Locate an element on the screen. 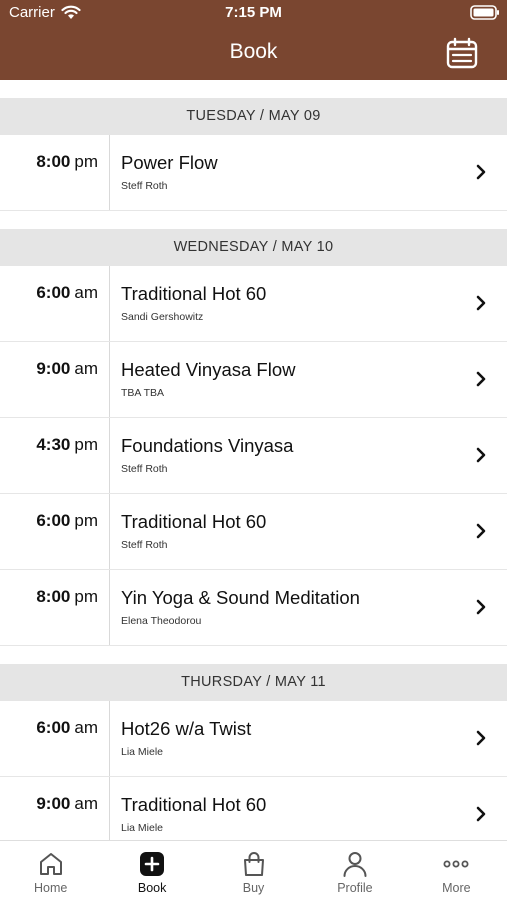  tab-home: Home is located at coordinates (50, 870).